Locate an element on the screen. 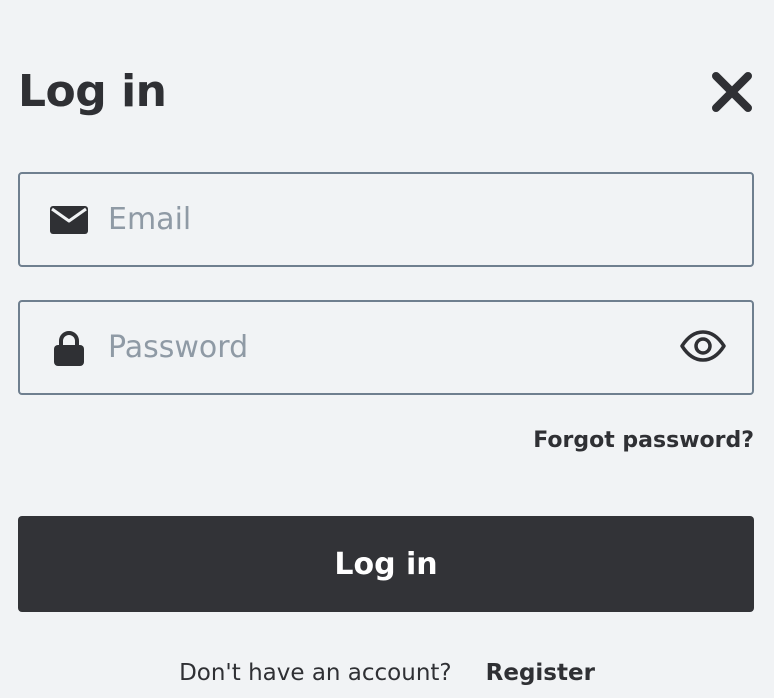 This screenshot has width=774, height=698. register-prompt-text: Don't have an account? is located at coordinates (315, 673).